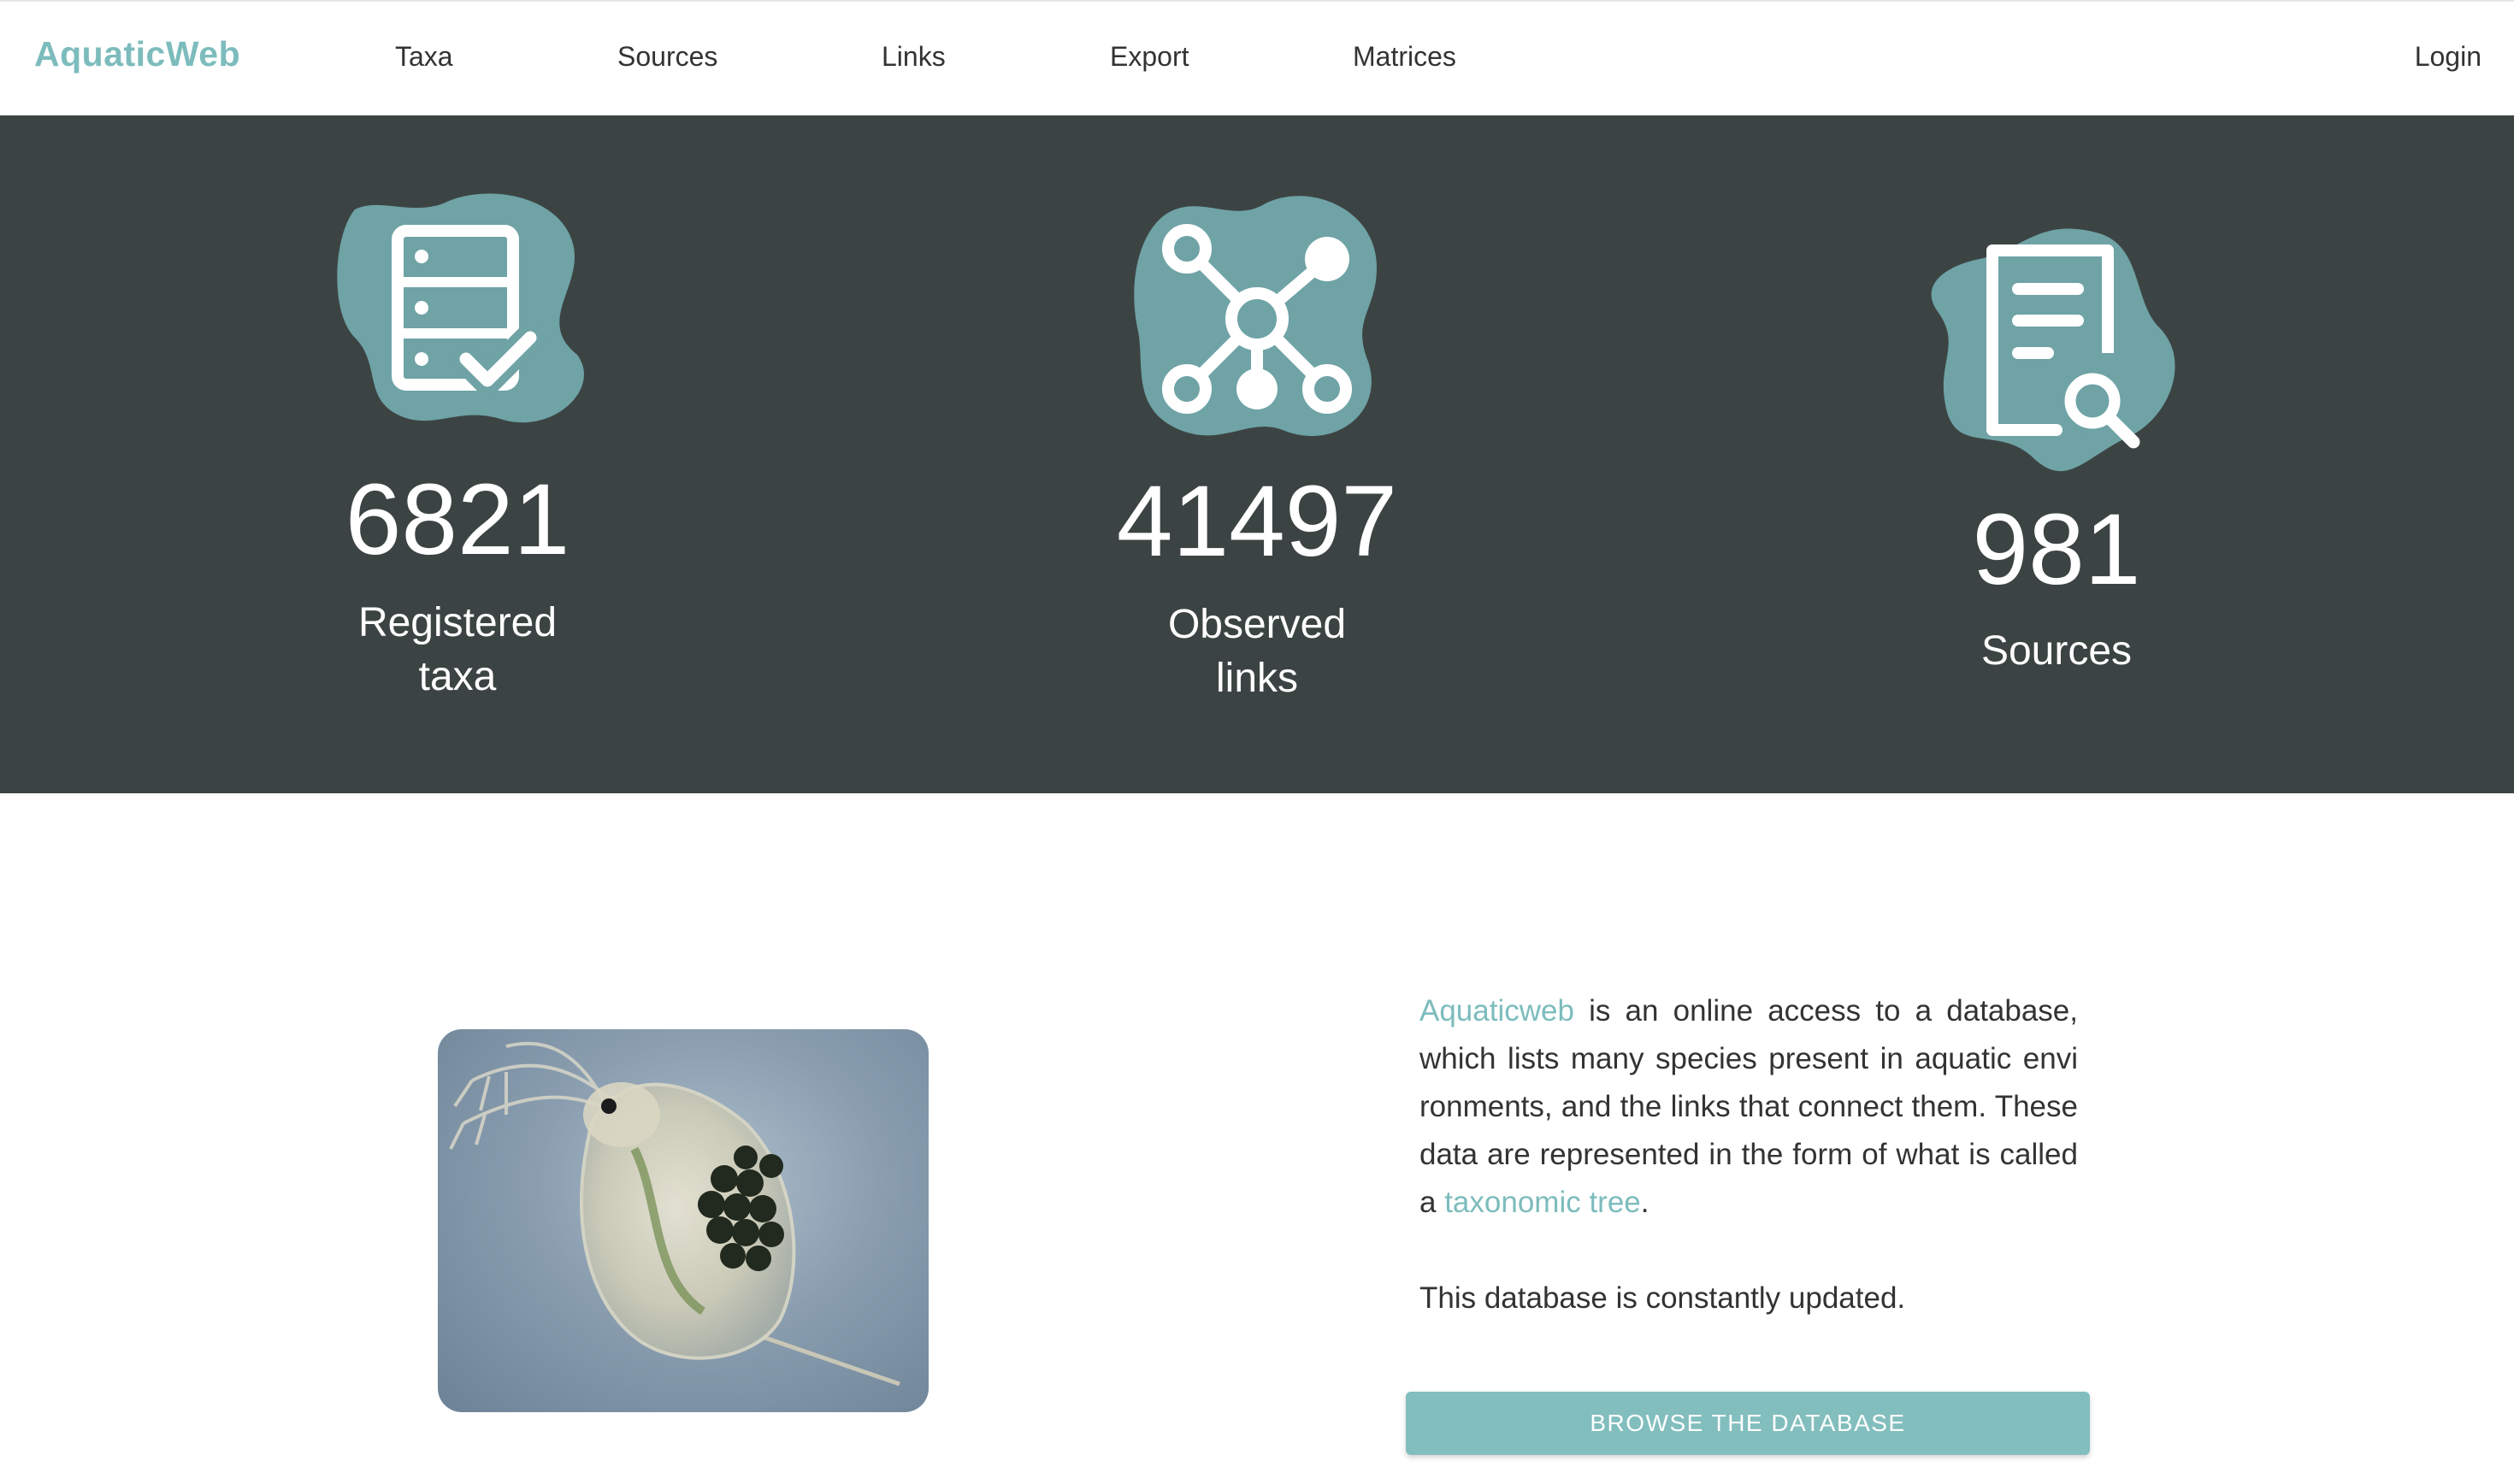 This screenshot has width=2514, height=1484. What do you see at coordinates (1149, 57) in the screenshot?
I see `nav-item-export: Export` at bounding box center [1149, 57].